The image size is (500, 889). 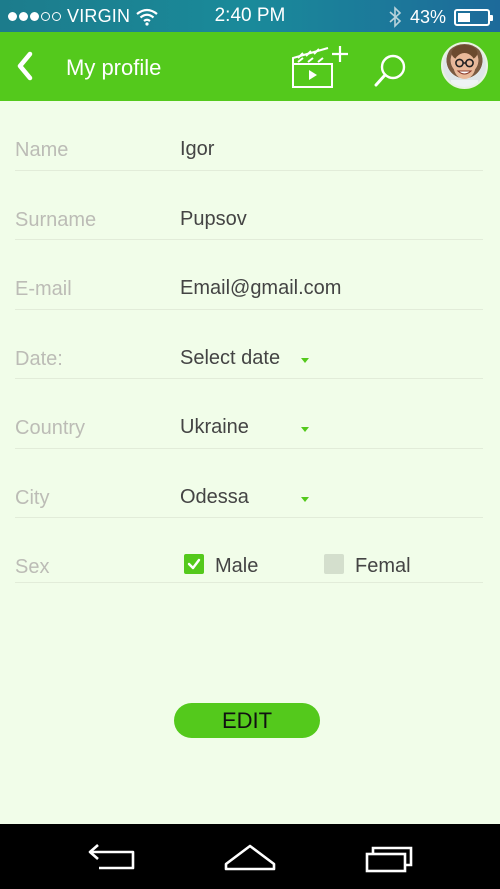 What do you see at coordinates (390, 857) in the screenshot?
I see `recent-apps-icon` at bounding box center [390, 857].